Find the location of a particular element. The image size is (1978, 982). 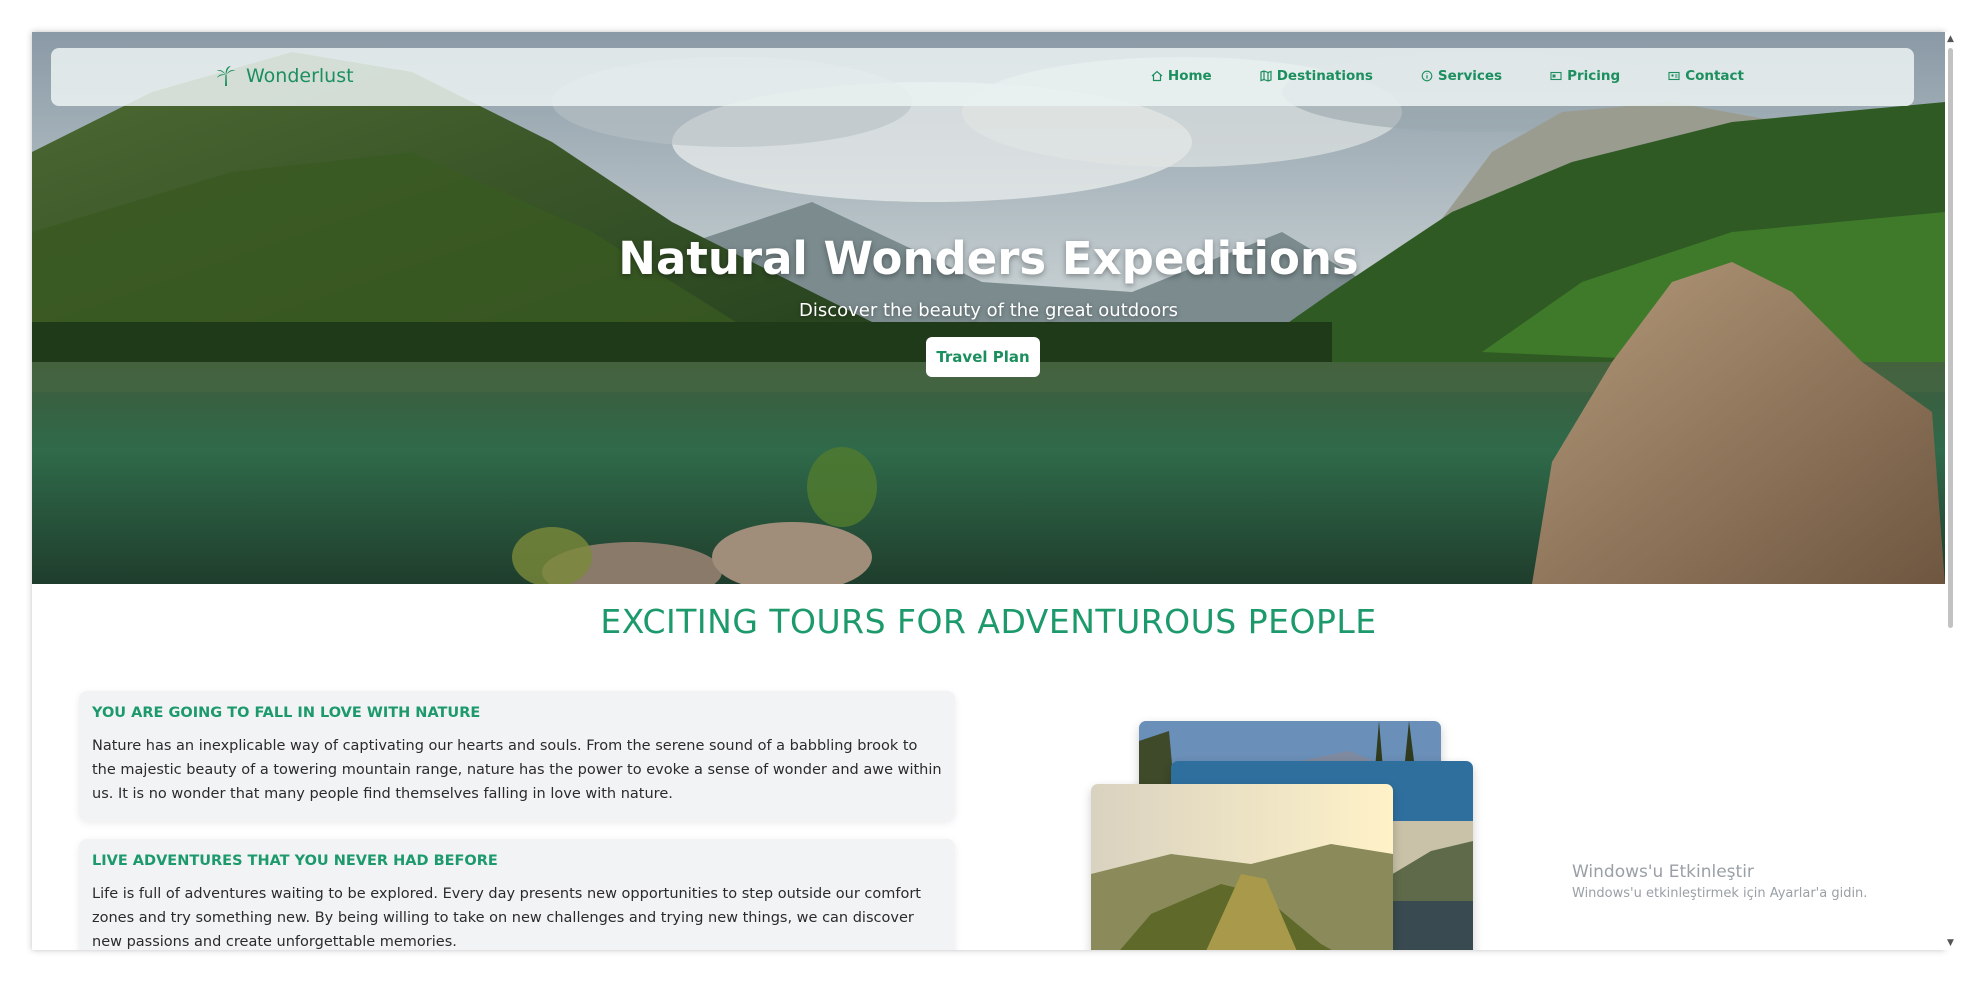

contact-icon is located at coordinates (1674, 76).